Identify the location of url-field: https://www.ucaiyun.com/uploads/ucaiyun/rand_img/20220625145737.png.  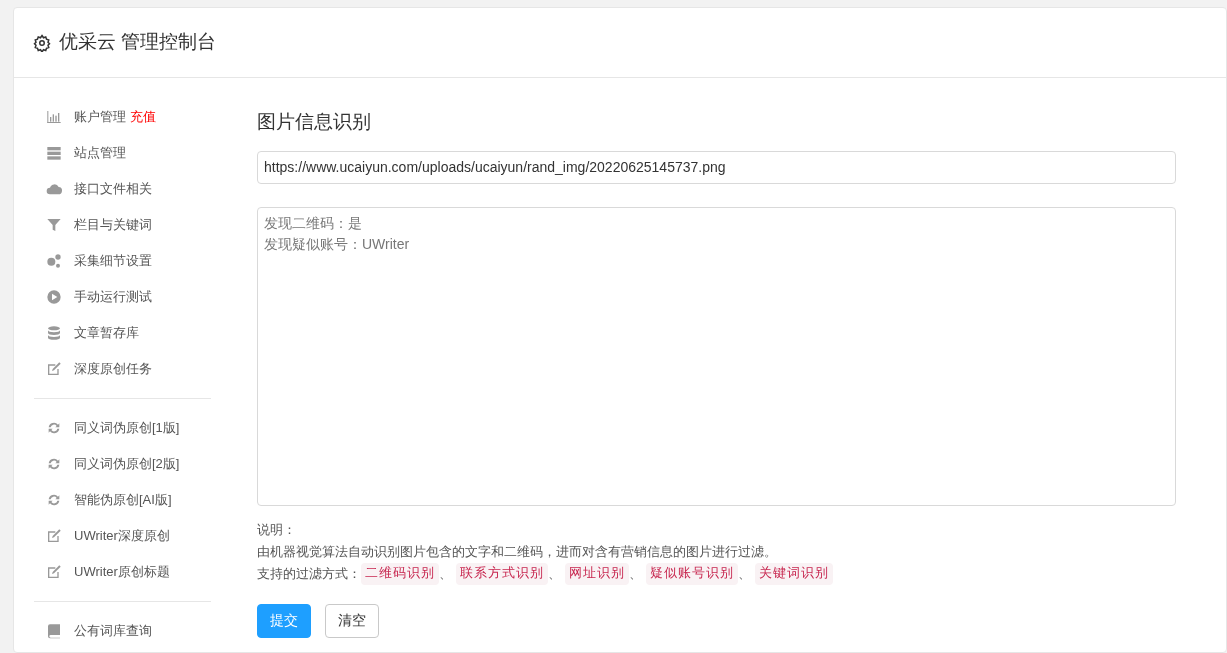
(716, 167).